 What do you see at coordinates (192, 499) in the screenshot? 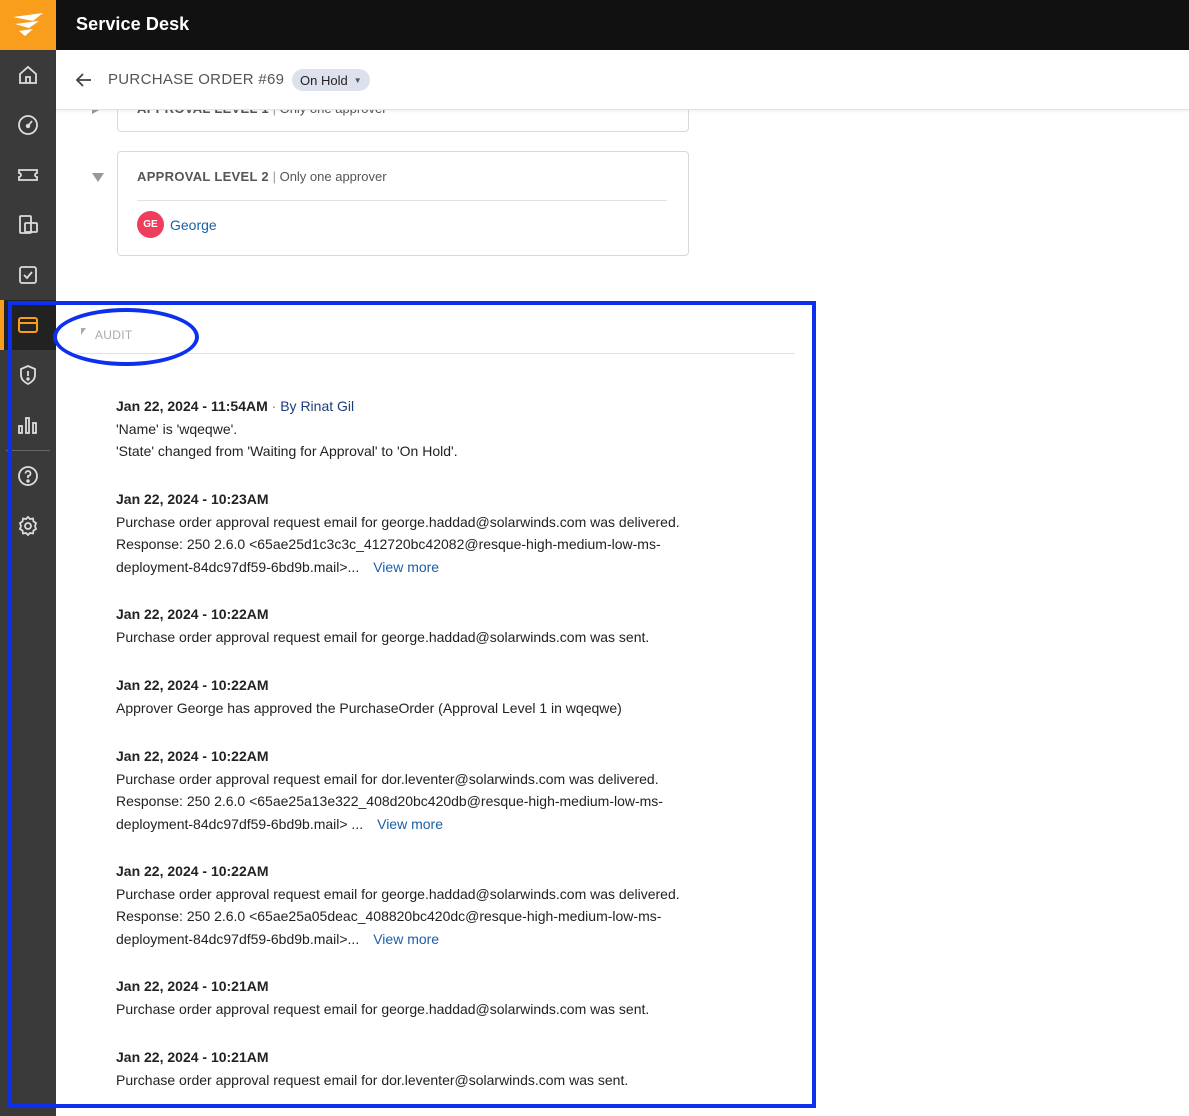
I see `audit-date: Jan 22, 2024 - 10:23AM` at bounding box center [192, 499].